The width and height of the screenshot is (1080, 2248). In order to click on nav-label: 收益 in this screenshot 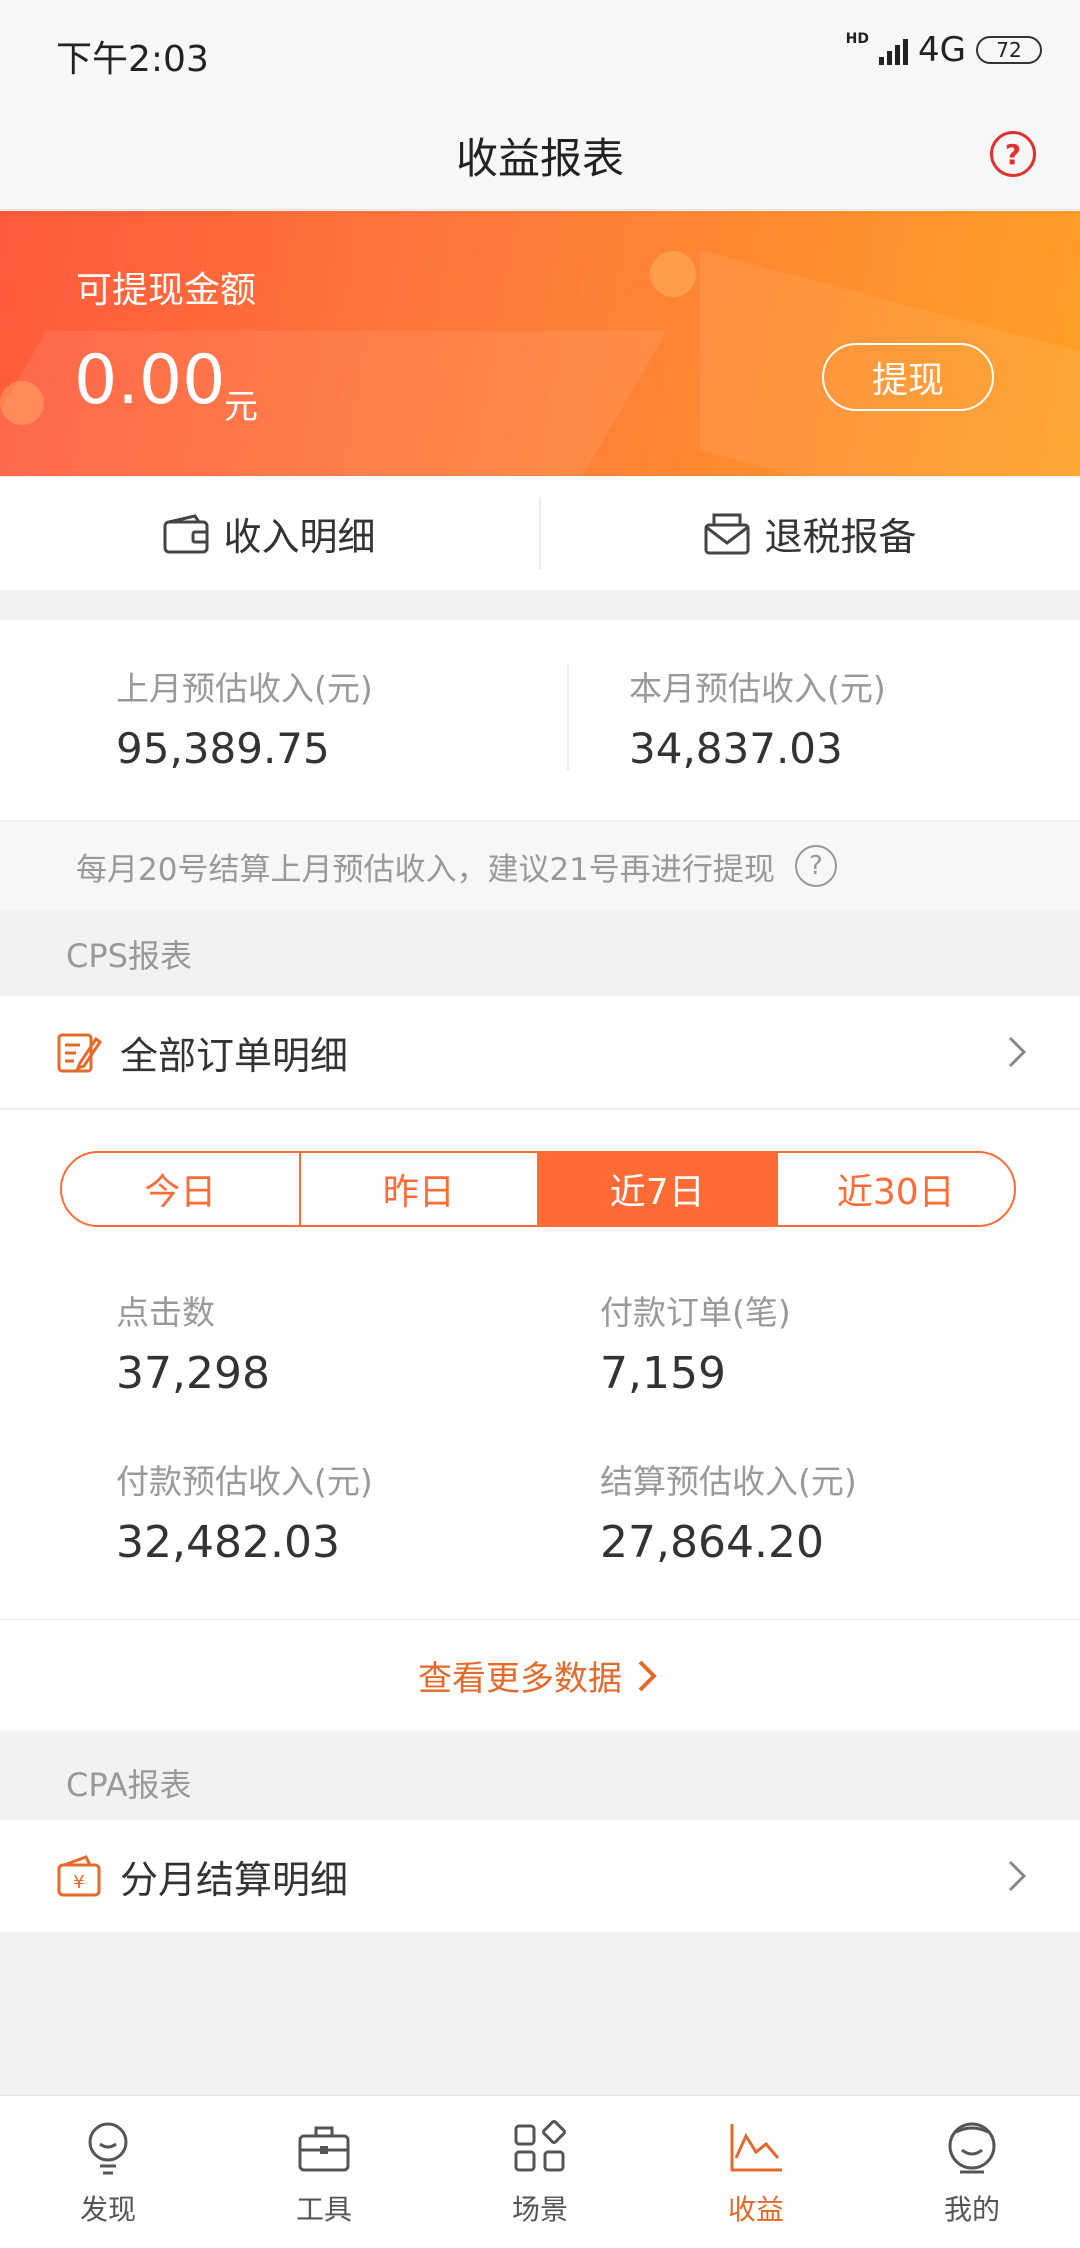, I will do `click(755, 2209)`.